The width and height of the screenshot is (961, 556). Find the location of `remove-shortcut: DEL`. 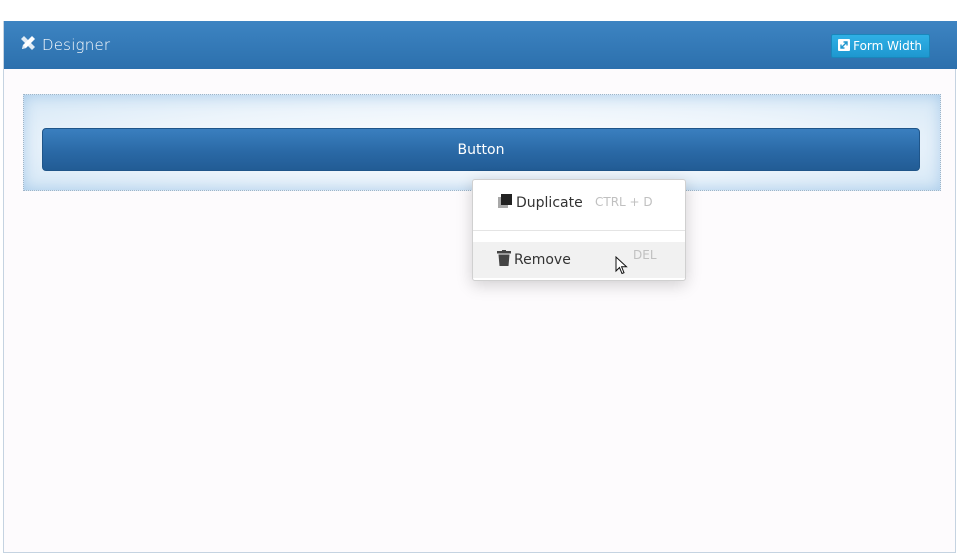

remove-shortcut: DEL is located at coordinates (645, 255).